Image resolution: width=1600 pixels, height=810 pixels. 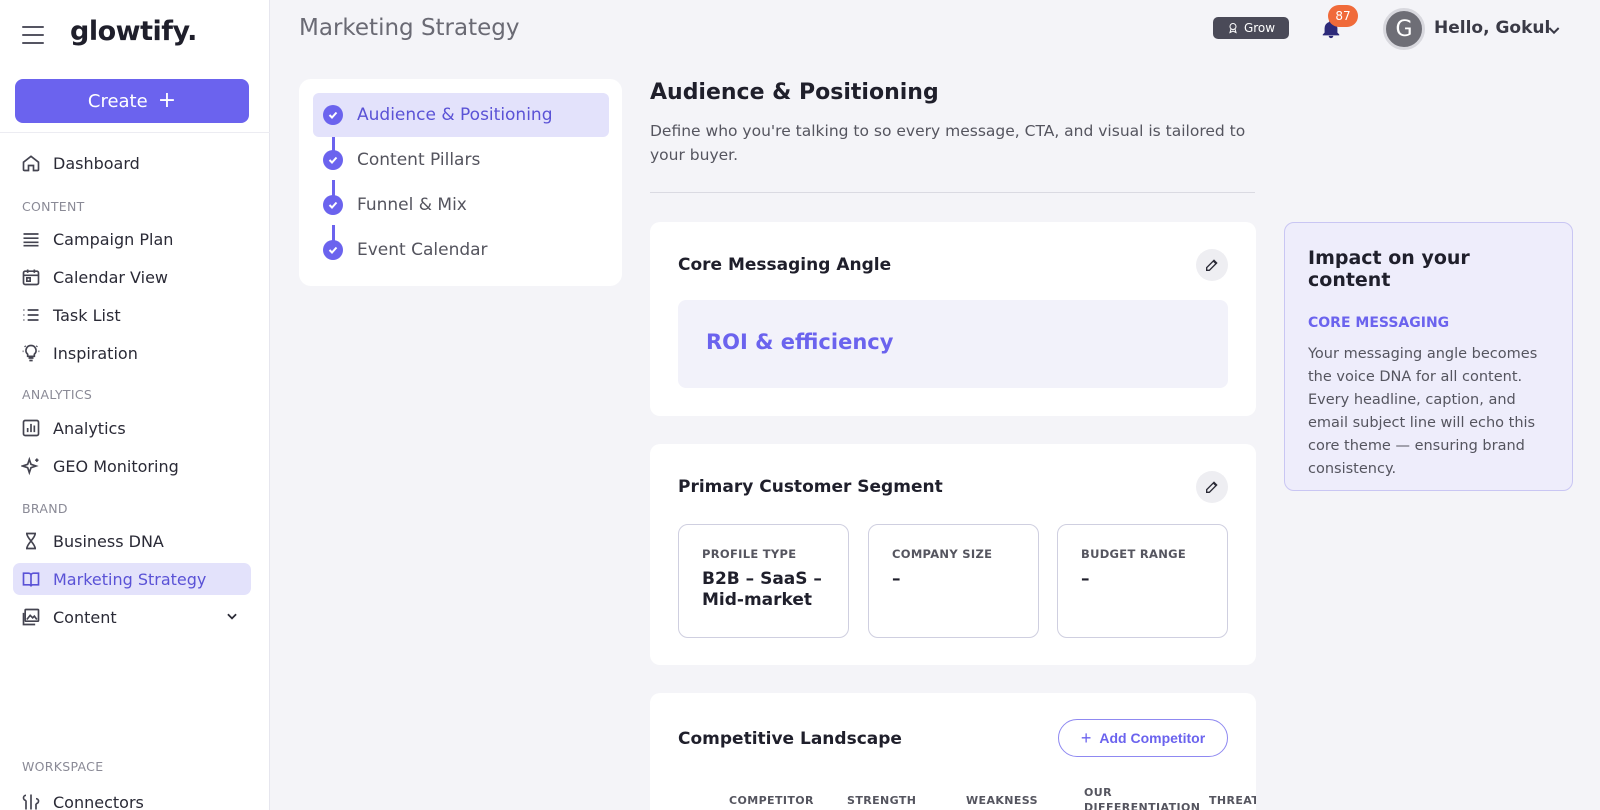 I want to click on menu-icon, so click(x=33, y=35).